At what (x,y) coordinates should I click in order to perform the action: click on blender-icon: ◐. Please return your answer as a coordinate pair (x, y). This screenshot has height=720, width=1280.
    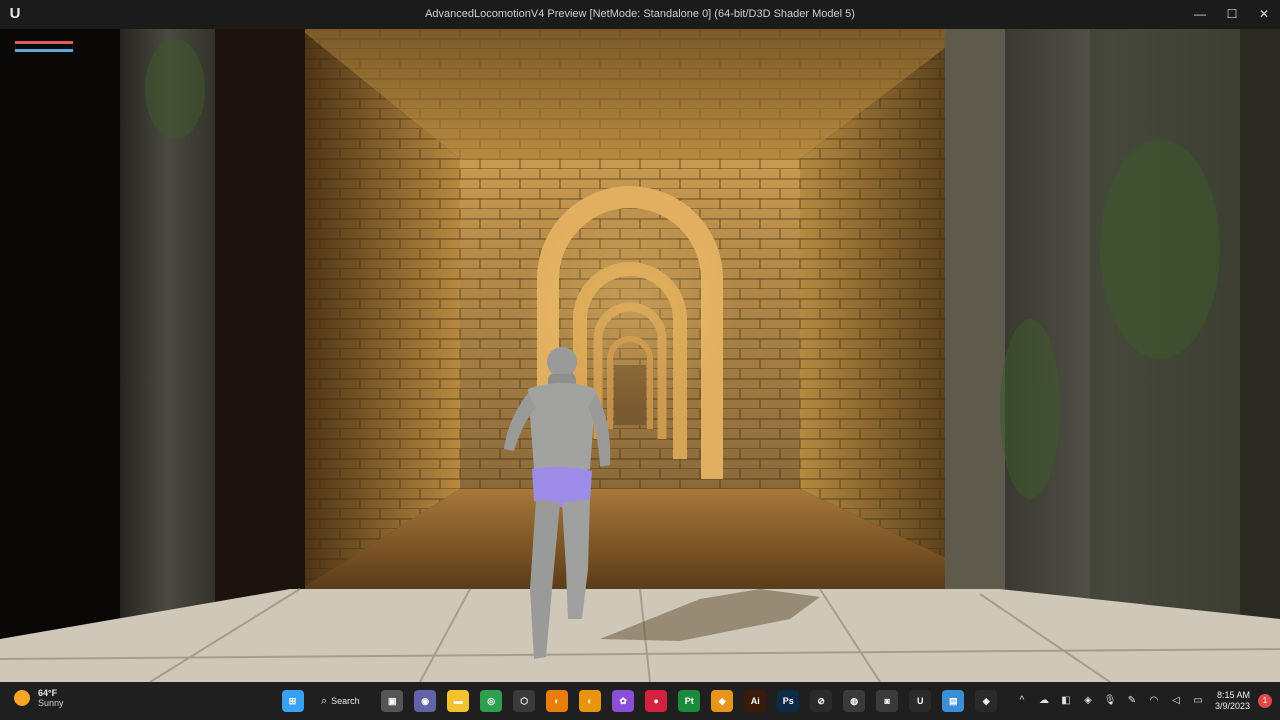
    Looking at the image, I should click on (557, 701).